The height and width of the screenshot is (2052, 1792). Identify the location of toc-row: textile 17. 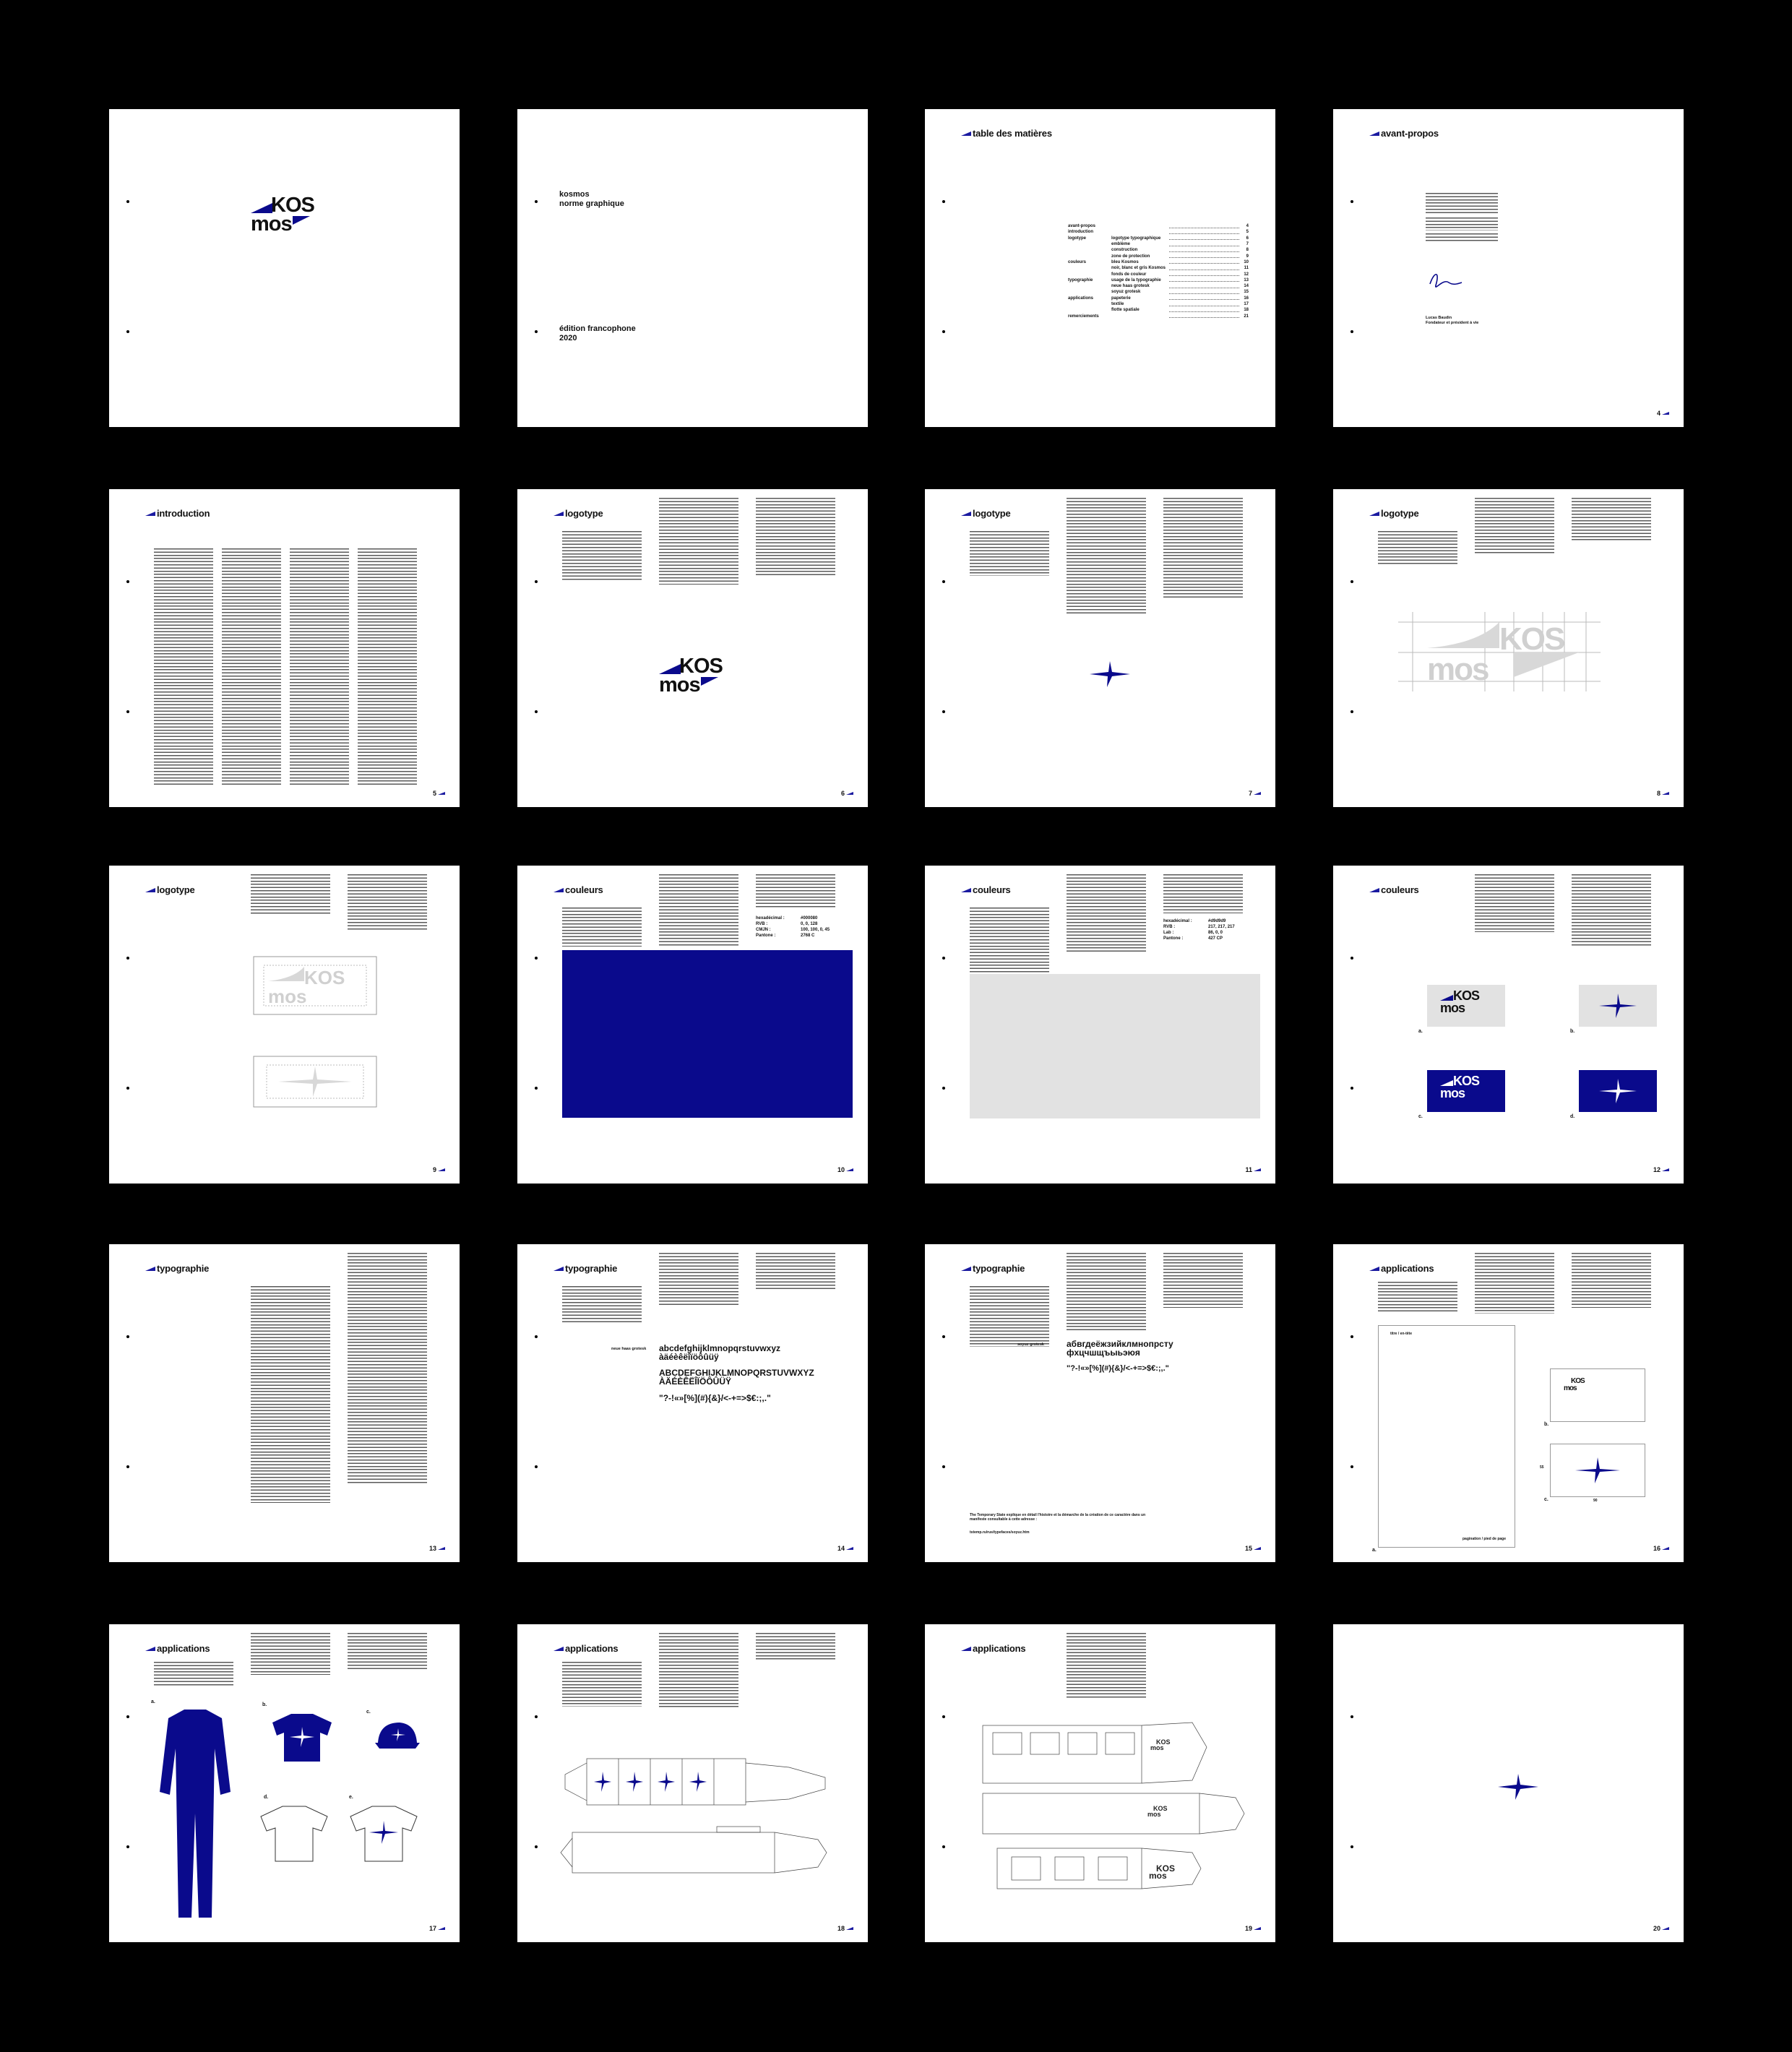
(1158, 304).